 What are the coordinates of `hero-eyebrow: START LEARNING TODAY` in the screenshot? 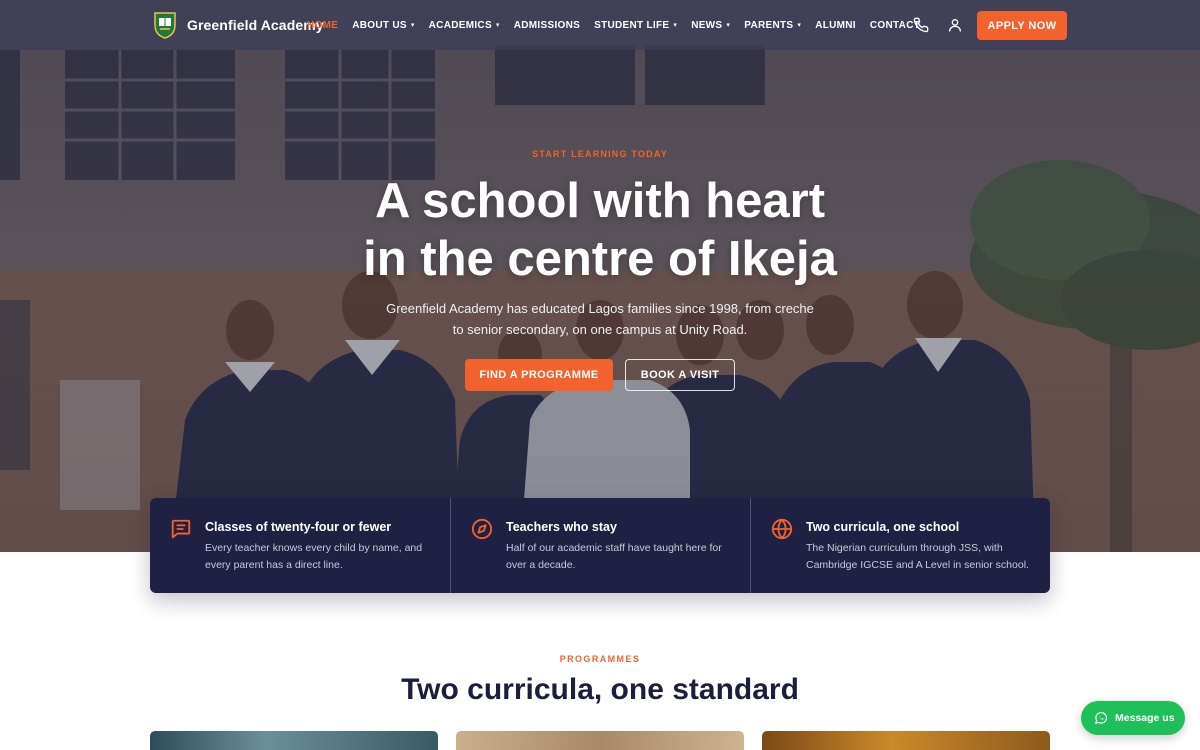 It's located at (600, 154).